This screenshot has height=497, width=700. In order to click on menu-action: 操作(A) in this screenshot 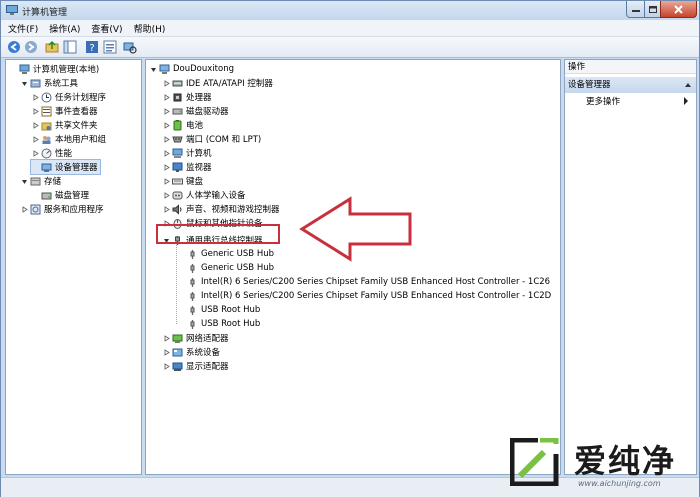, I will do `click(64, 28)`.